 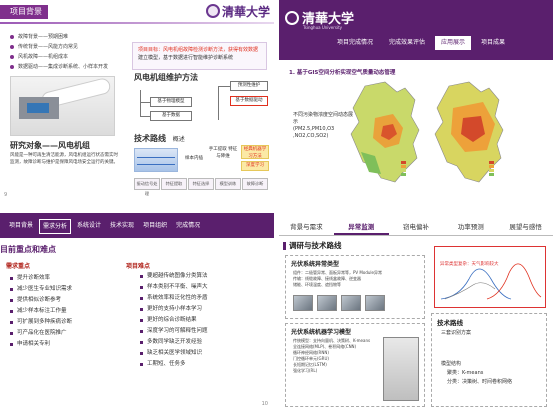 What do you see at coordinates (453, 43) in the screenshot?
I see `tab-application: 应用展示` at bounding box center [453, 43].